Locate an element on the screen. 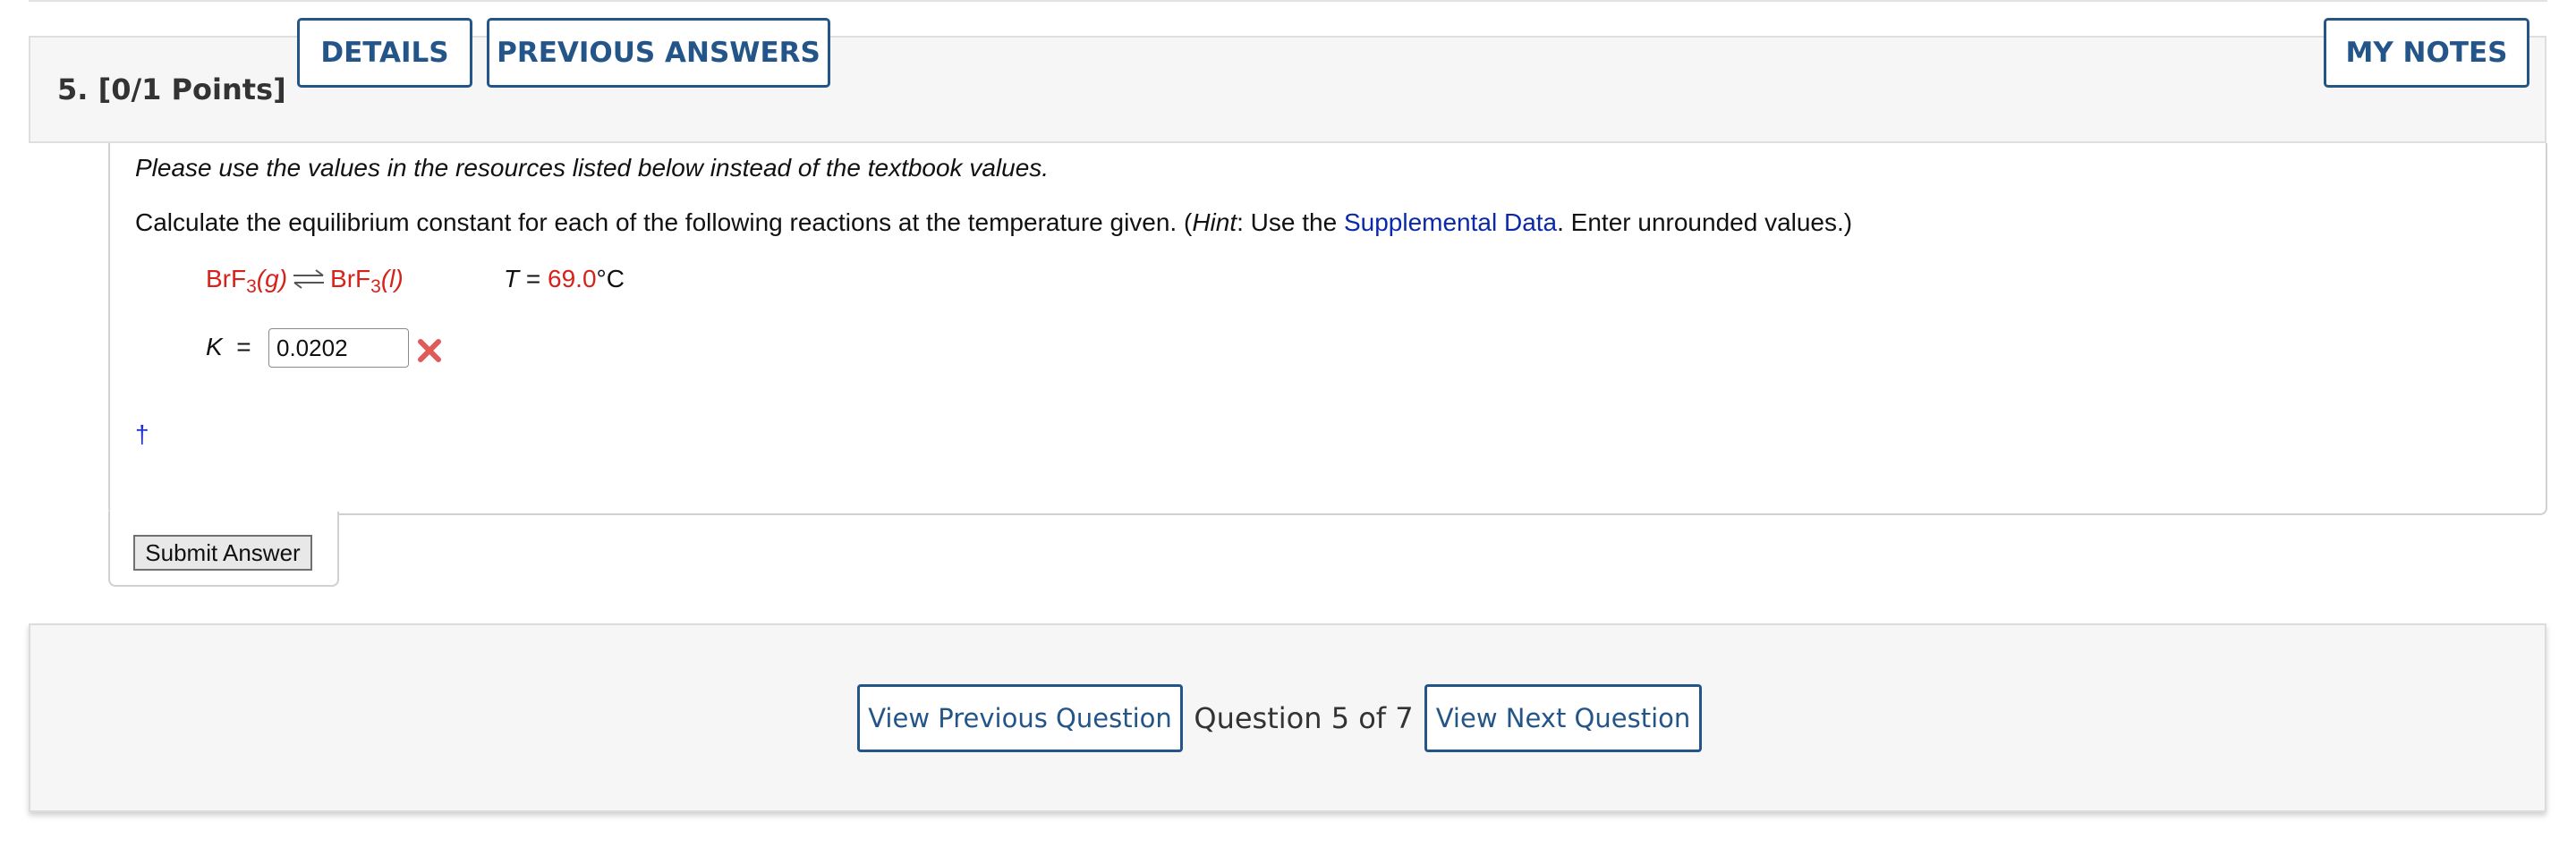  previous-answers-button: PREVIOUS ANSWERS is located at coordinates (658, 53).